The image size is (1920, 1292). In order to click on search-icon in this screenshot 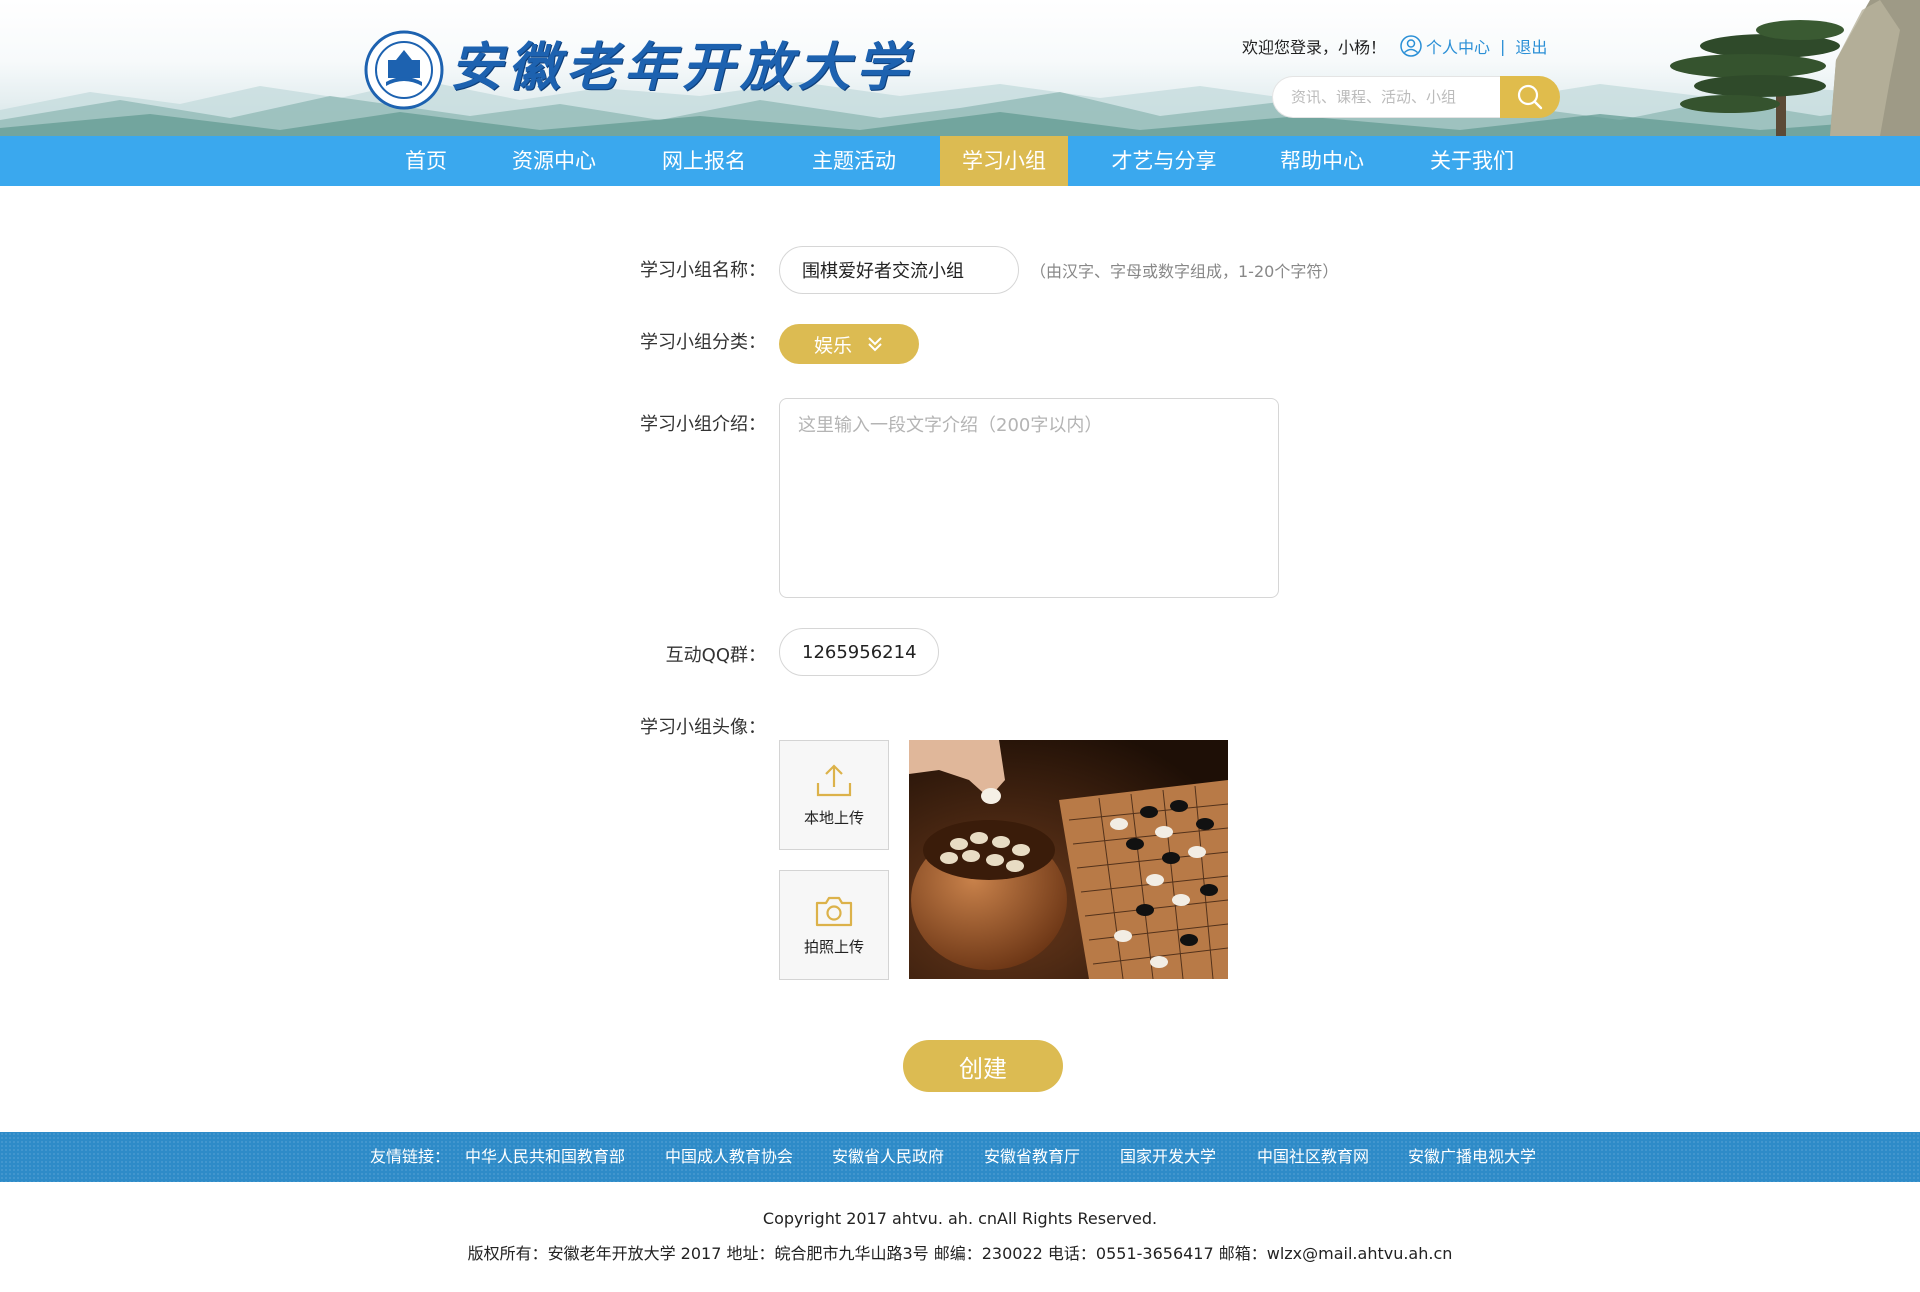, I will do `click(1530, 97)`.